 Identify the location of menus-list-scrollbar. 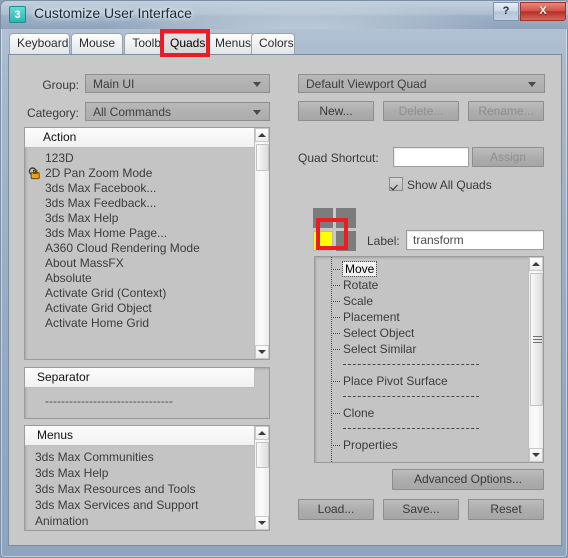
(261, 478).